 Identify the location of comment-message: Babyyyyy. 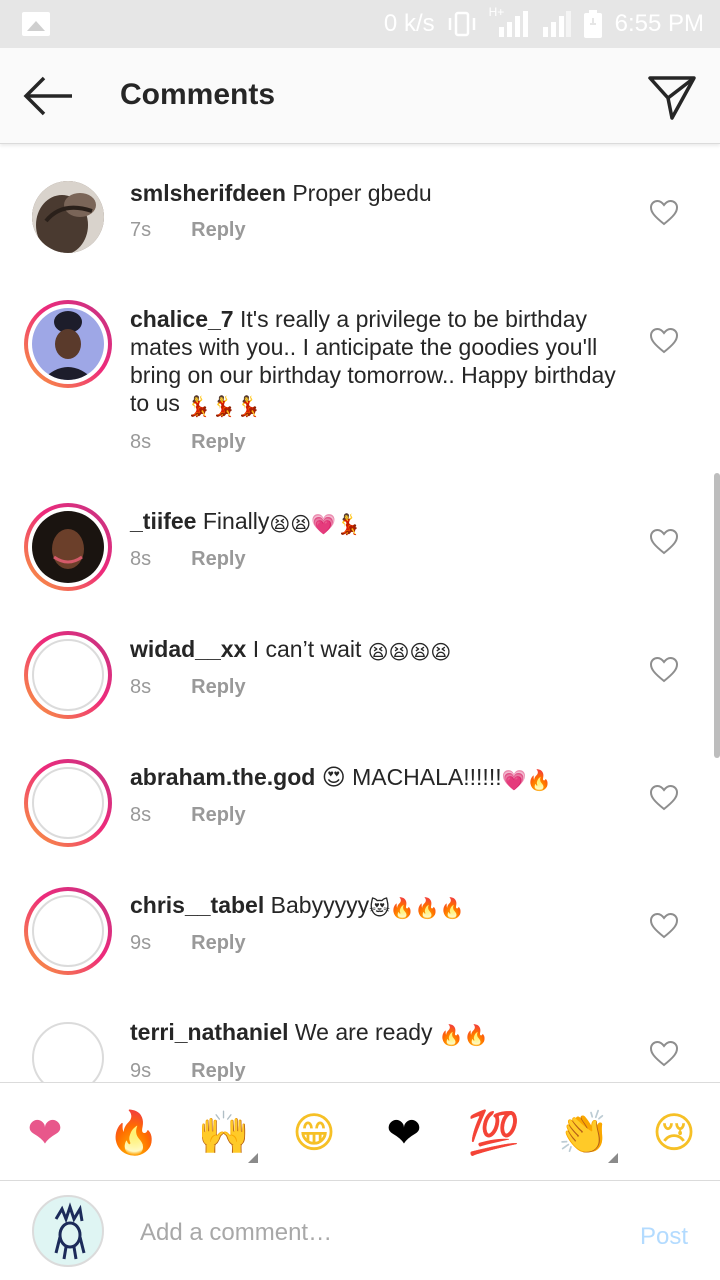
(320, 905).